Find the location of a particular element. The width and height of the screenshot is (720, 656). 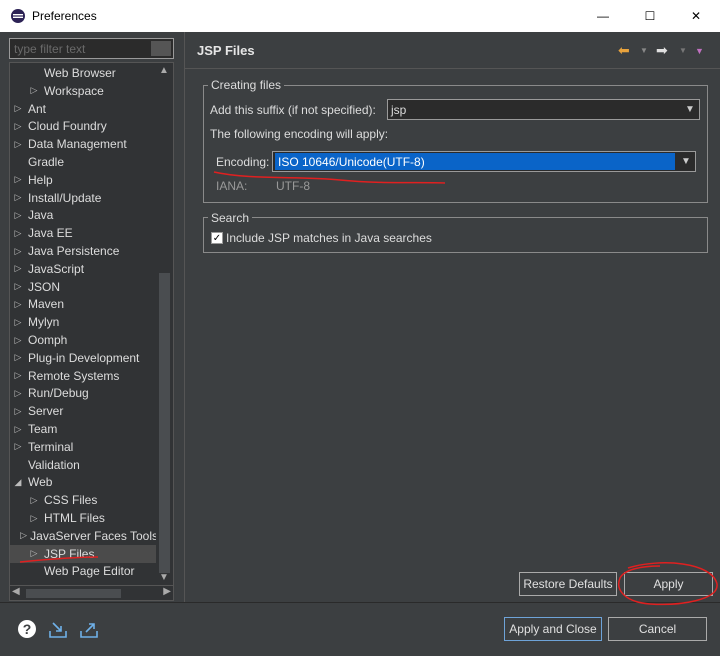

tree-item-run-debug: ▷ Run/Debug is located at coordinates (84, 393).